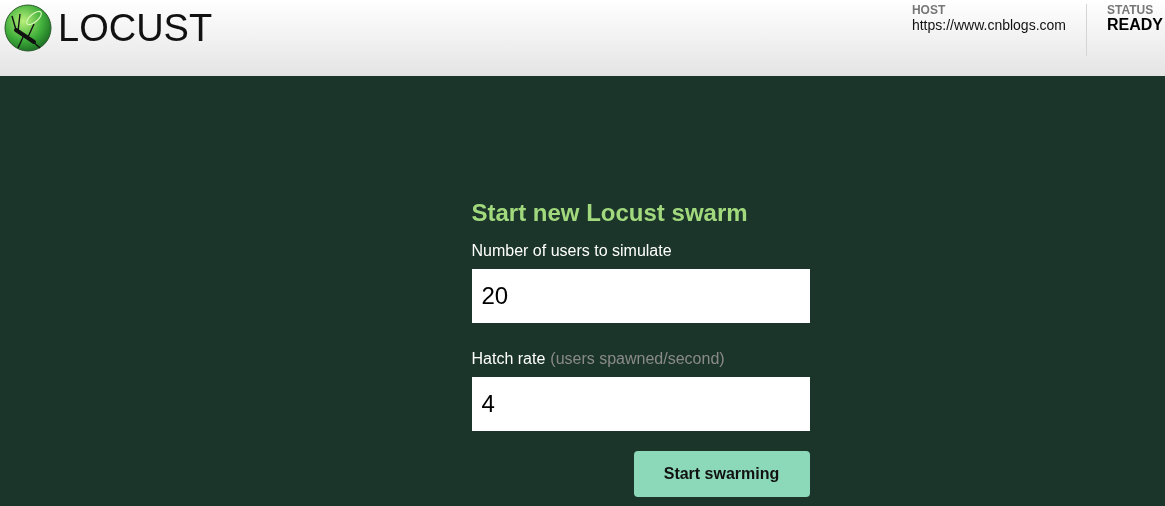  Describe the element at coordinates (508, 359) in the screenshot. I see `field-label: Hatch rate` at that location.